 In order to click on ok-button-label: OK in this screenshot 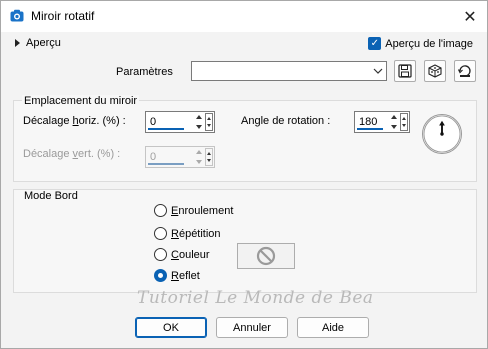, I will do `click(171, 327)`.